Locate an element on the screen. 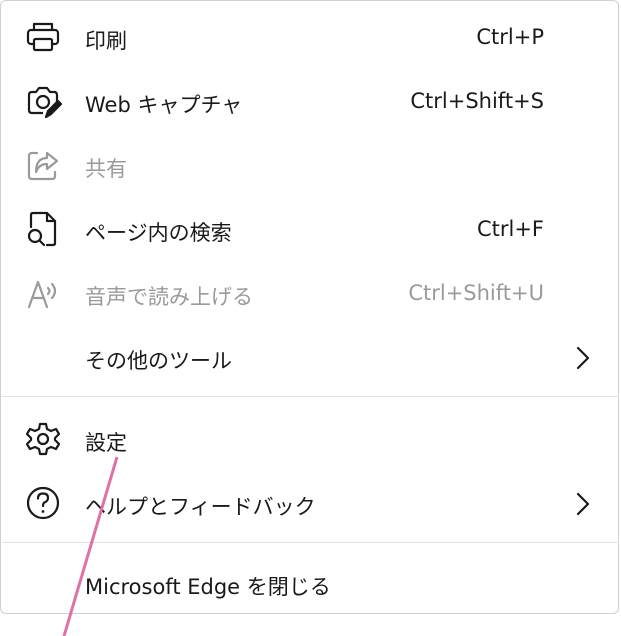 The height and width of the screenshot is (636, 621). menu-item-web-capture: Web キャプチャ Ctrl+Shift+S is located at coordinates (310, 101).